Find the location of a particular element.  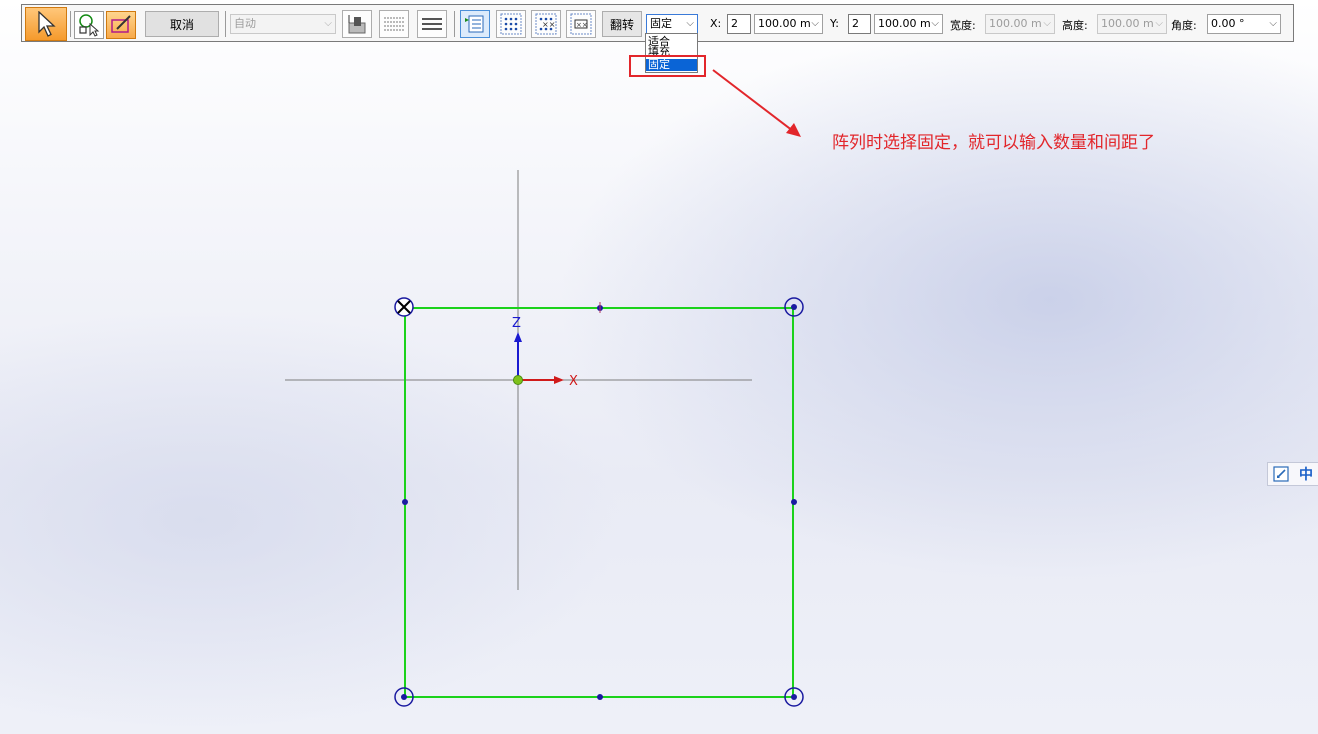

dashed-lines-icon is located at coordinates (394, 24).